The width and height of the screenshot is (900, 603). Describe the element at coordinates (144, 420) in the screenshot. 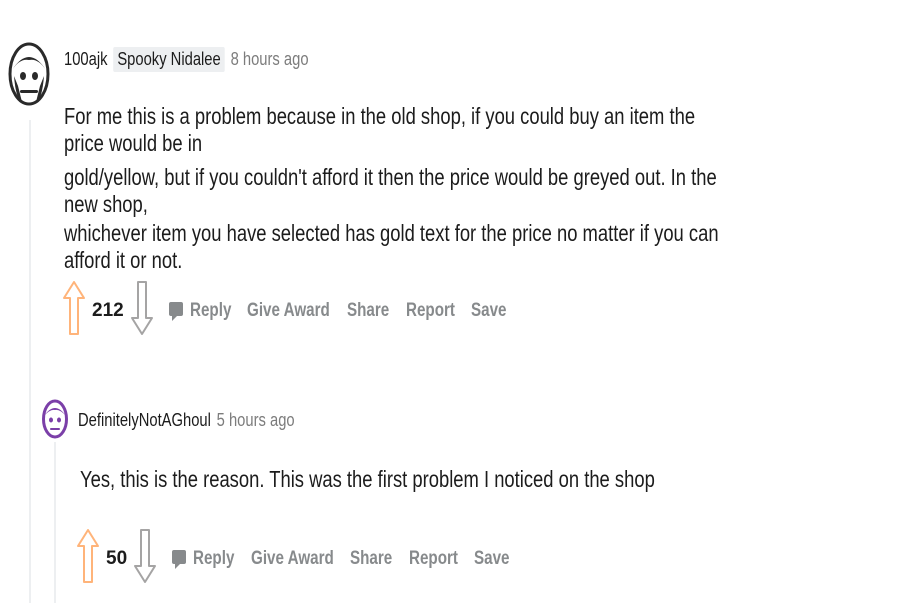

I see `reply-author: DefinitelyNotAGhoul` at that location.